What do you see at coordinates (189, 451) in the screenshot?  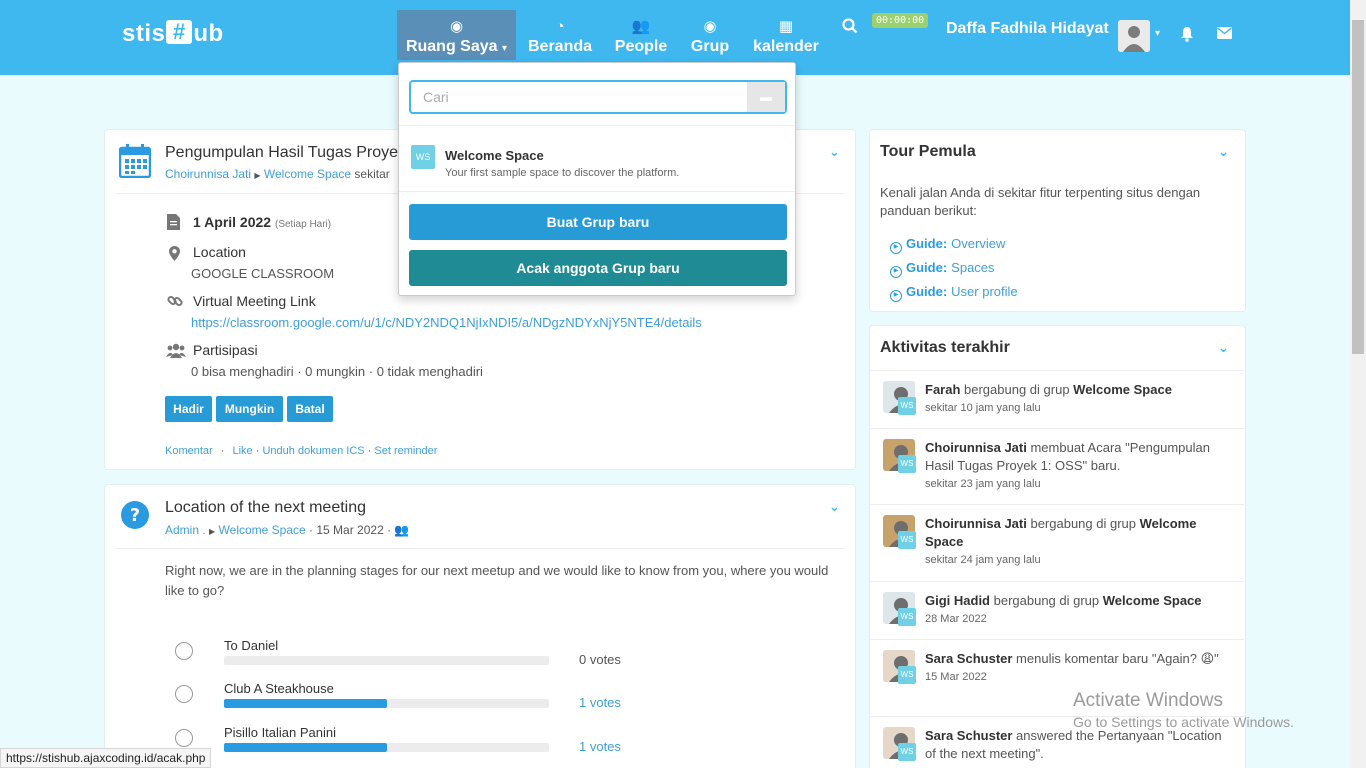 I see `comment-link: Komentar` at bounding box center [189, 451].